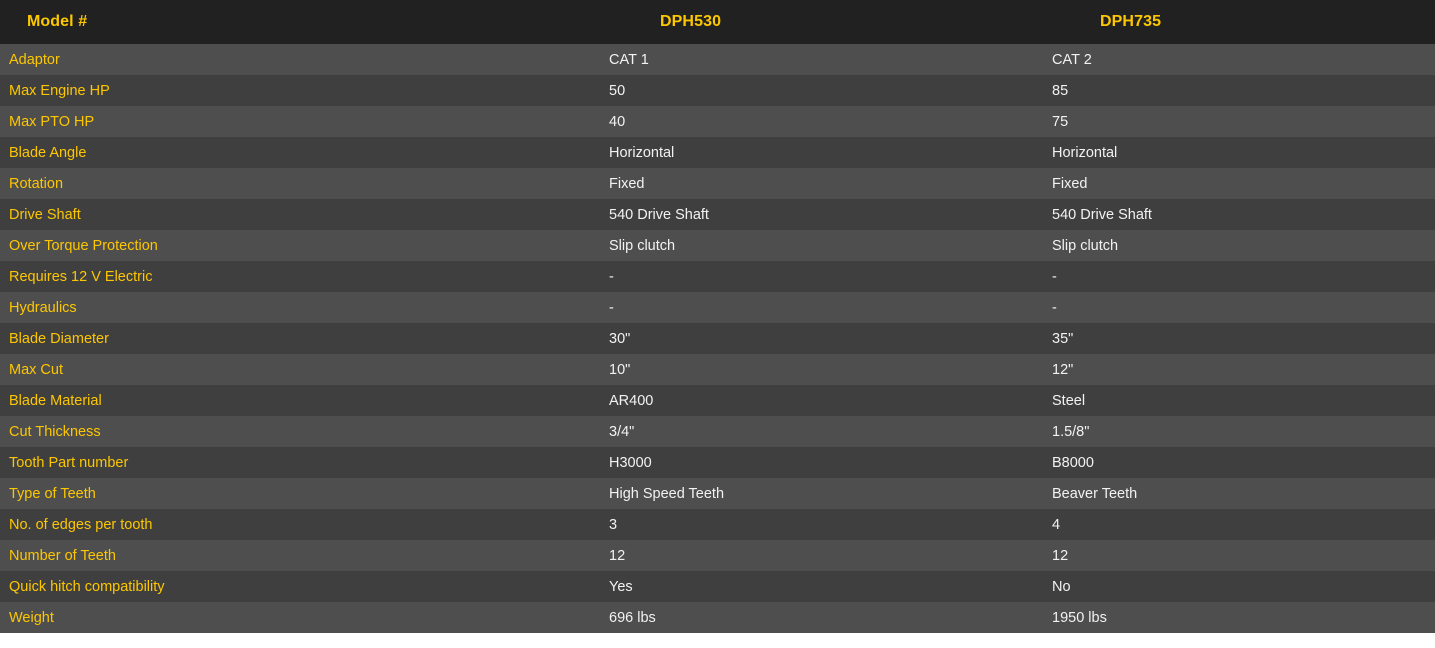 The image size is (1435, 648). I want to click on spec-value-cell-dph735: Beaver Teeth, so click(1095, 493).